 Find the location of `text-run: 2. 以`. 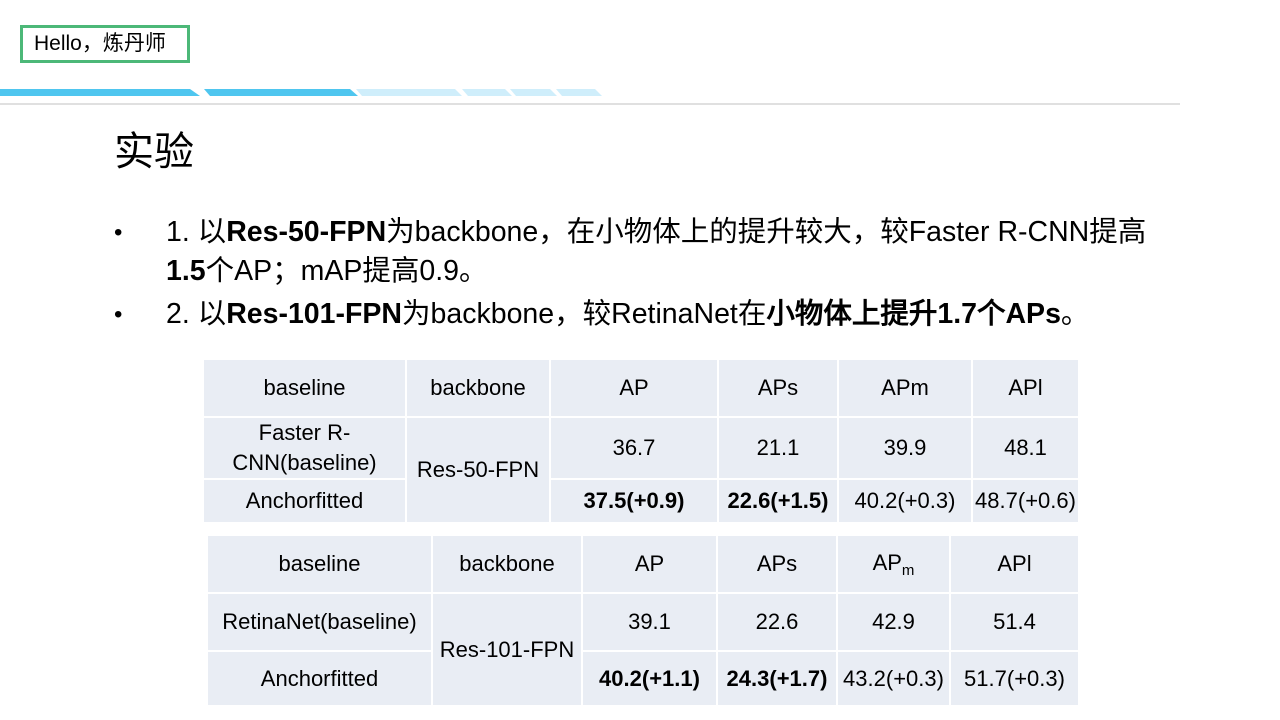

text-run: 2. 以 is located at coordinates (196, 314).